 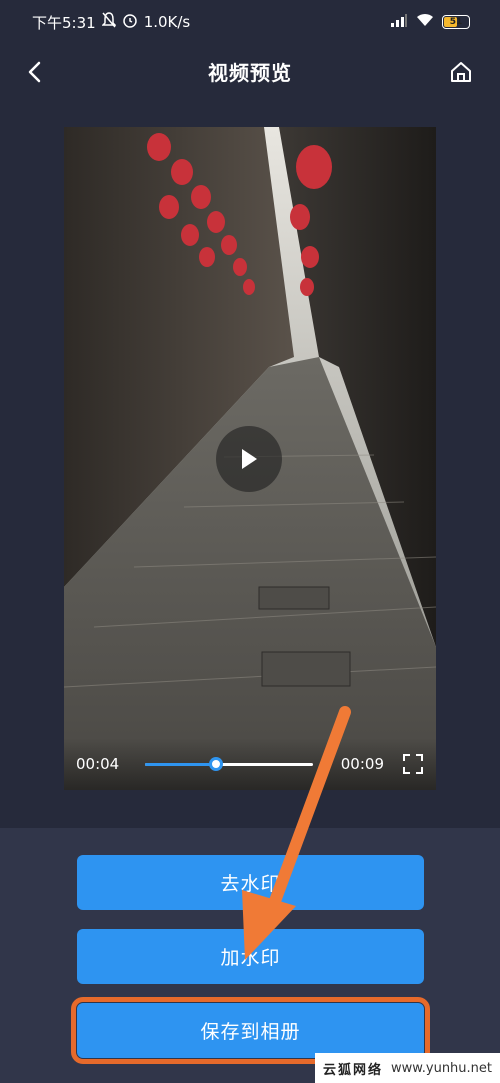 I want to click on status-time: 下午5:31, so click(x=64, y=22).